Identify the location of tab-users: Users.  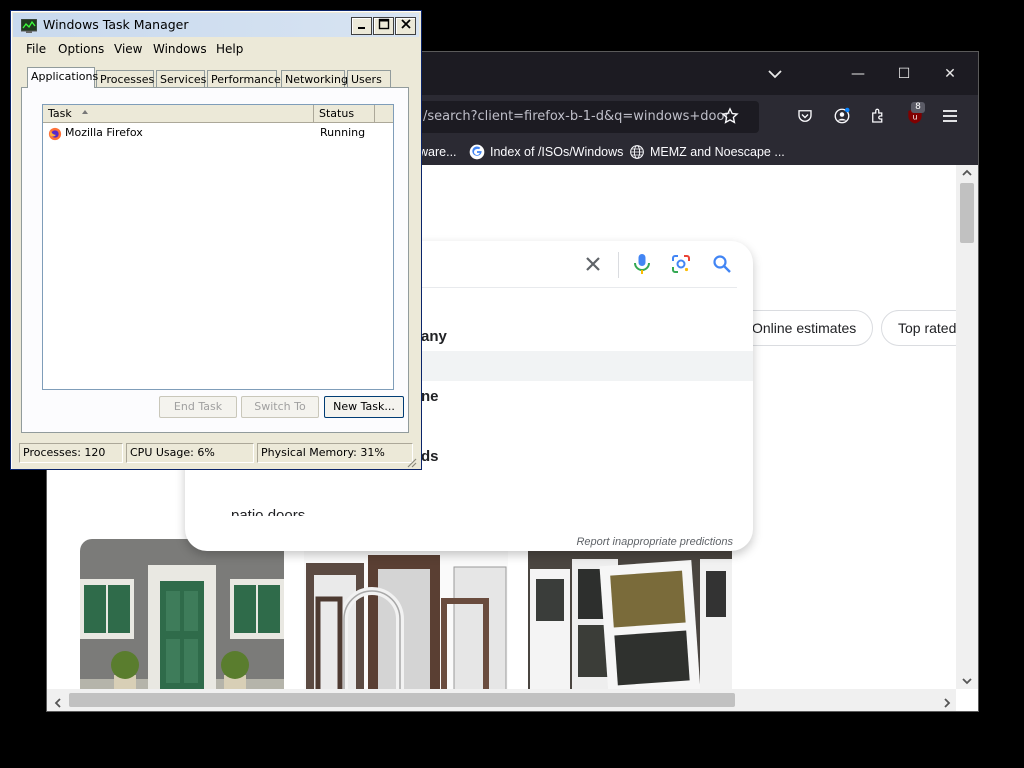
(369, 79).